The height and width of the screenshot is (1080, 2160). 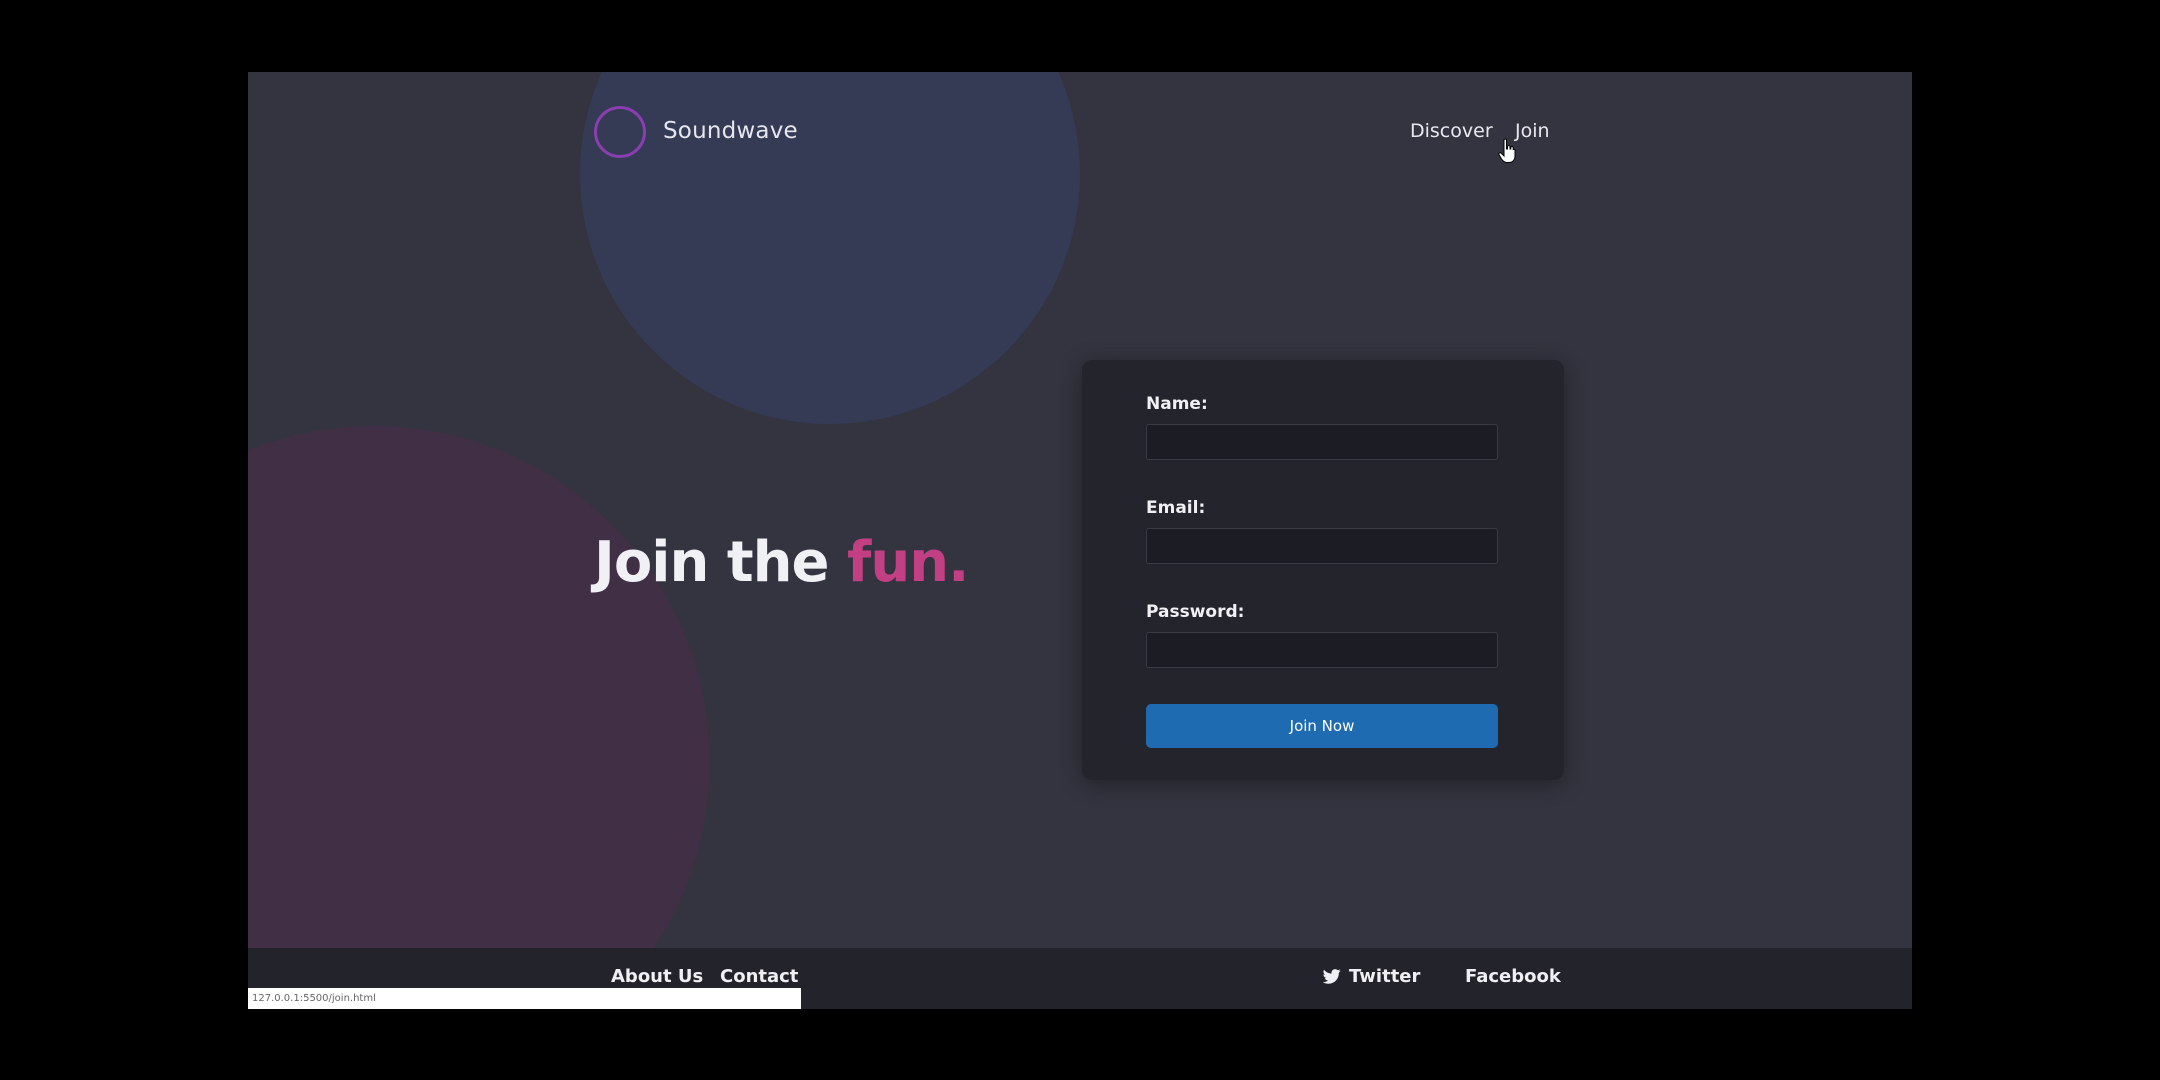 I want to click on password-input, so click(x=1322, y=650).